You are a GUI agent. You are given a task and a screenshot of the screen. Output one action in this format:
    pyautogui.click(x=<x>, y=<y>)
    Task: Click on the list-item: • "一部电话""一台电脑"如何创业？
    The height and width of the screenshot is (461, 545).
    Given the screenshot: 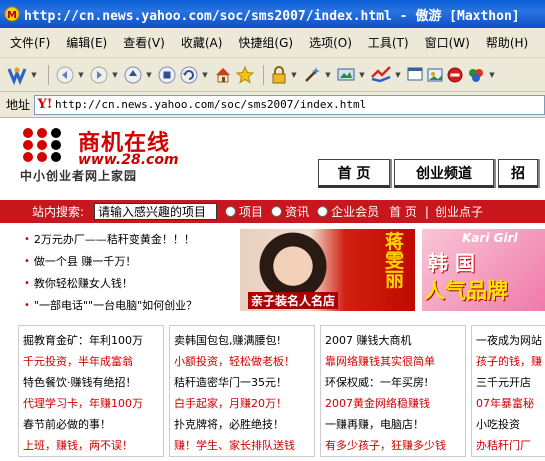 What is the action you would take?
    pyautogui.click(x=110, y=306)
    